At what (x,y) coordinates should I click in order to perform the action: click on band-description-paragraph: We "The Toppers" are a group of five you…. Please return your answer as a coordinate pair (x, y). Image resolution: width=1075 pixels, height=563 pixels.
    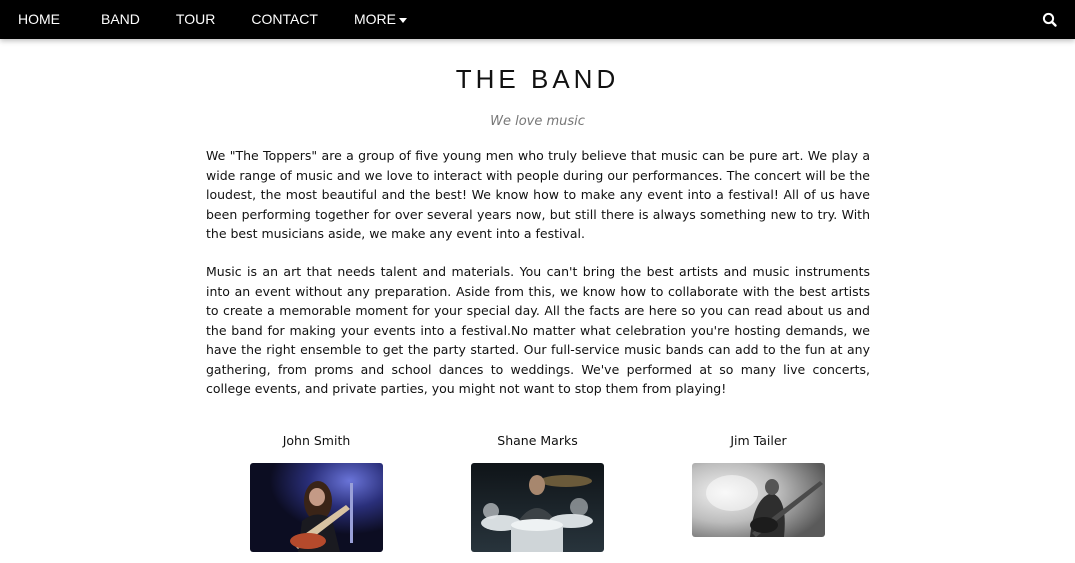
    Looking at the image, I should click on (538, 194).